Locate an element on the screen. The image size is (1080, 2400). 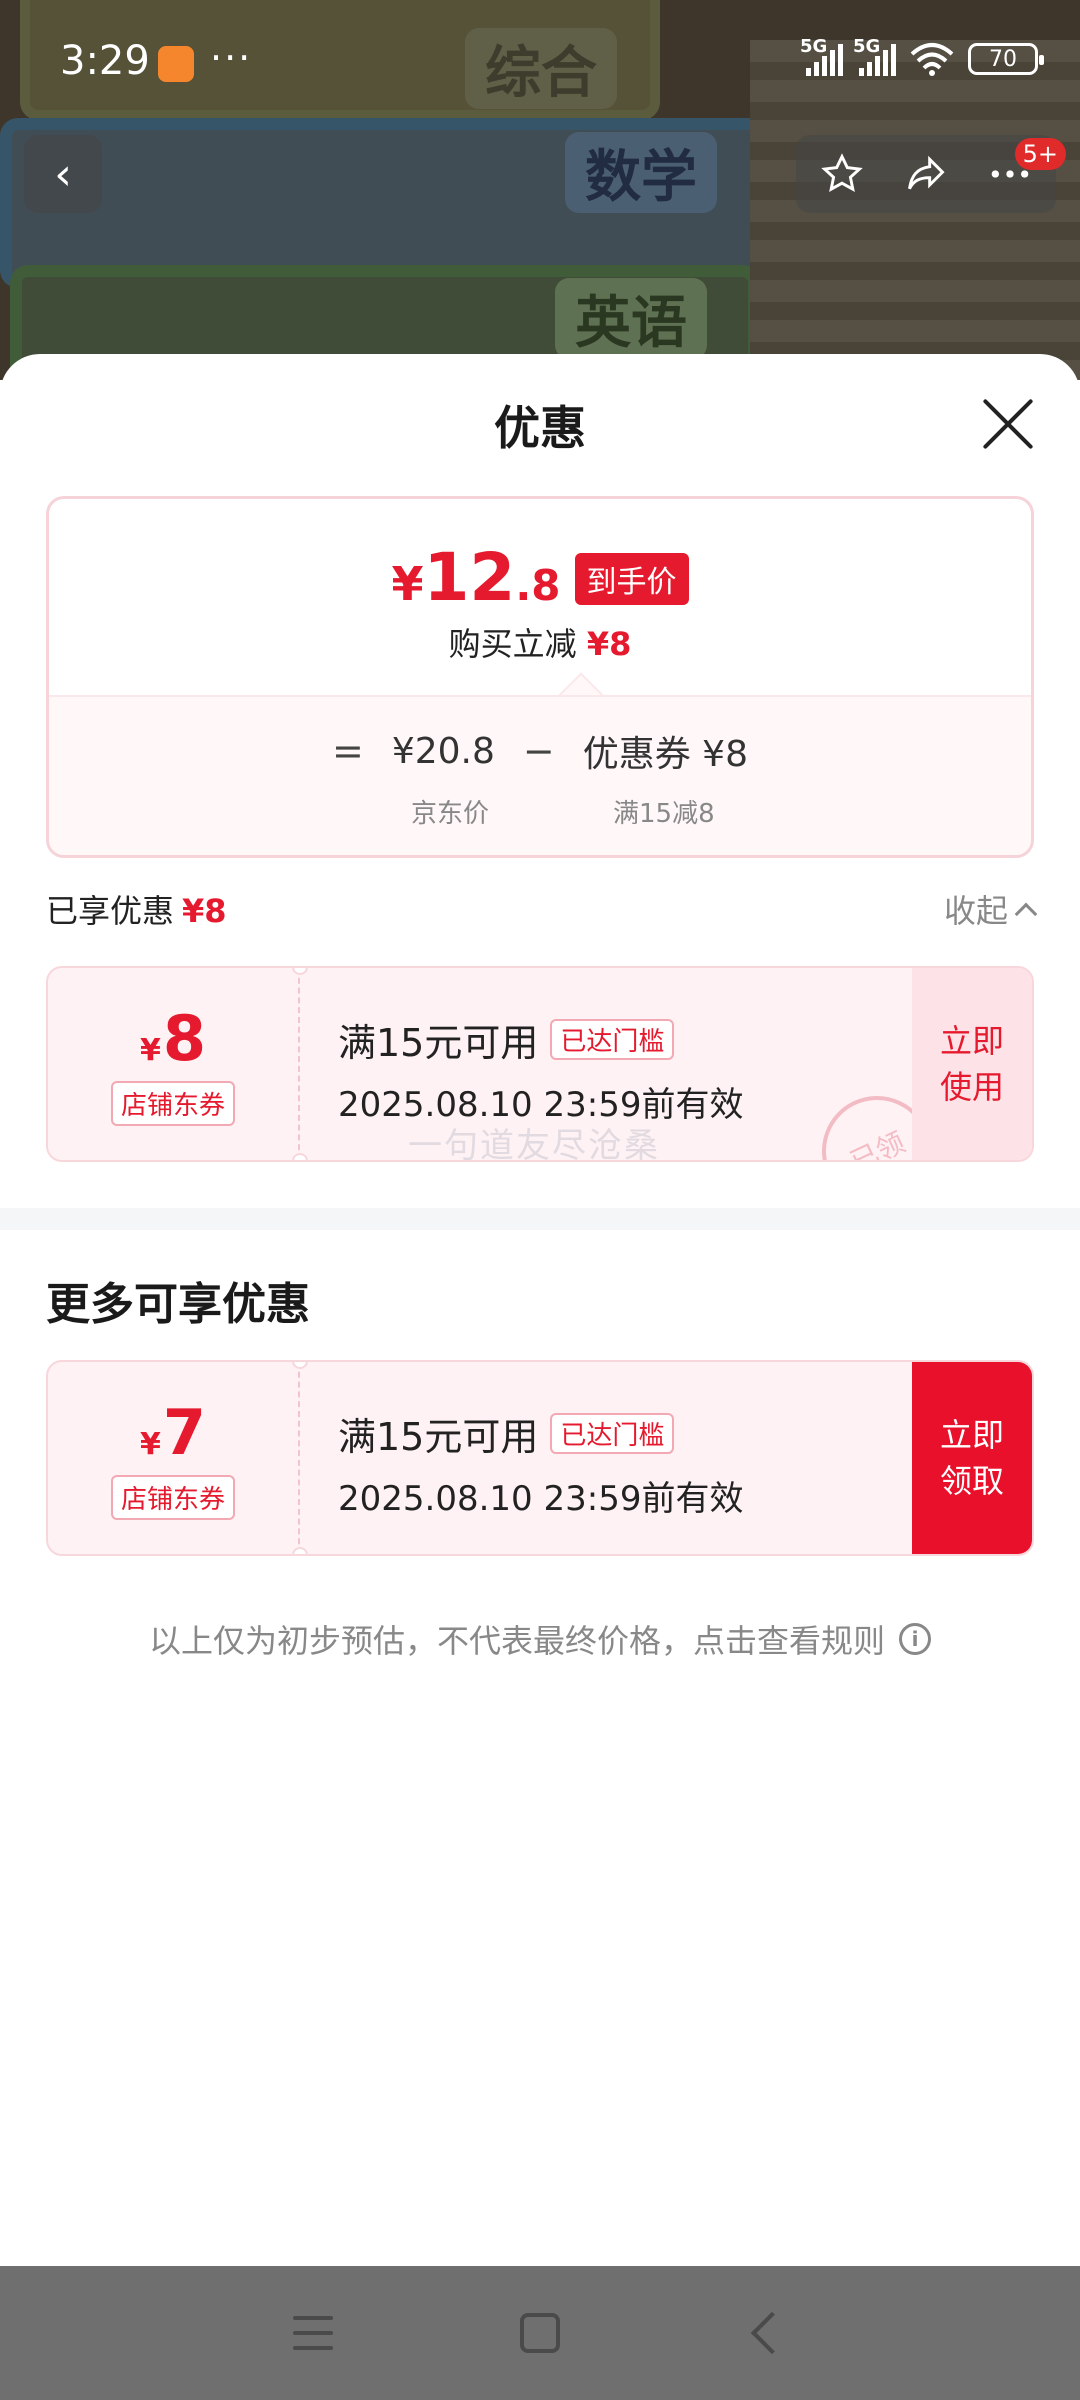
jd-price-label: 京东价 is located at coordinates (450, 814).